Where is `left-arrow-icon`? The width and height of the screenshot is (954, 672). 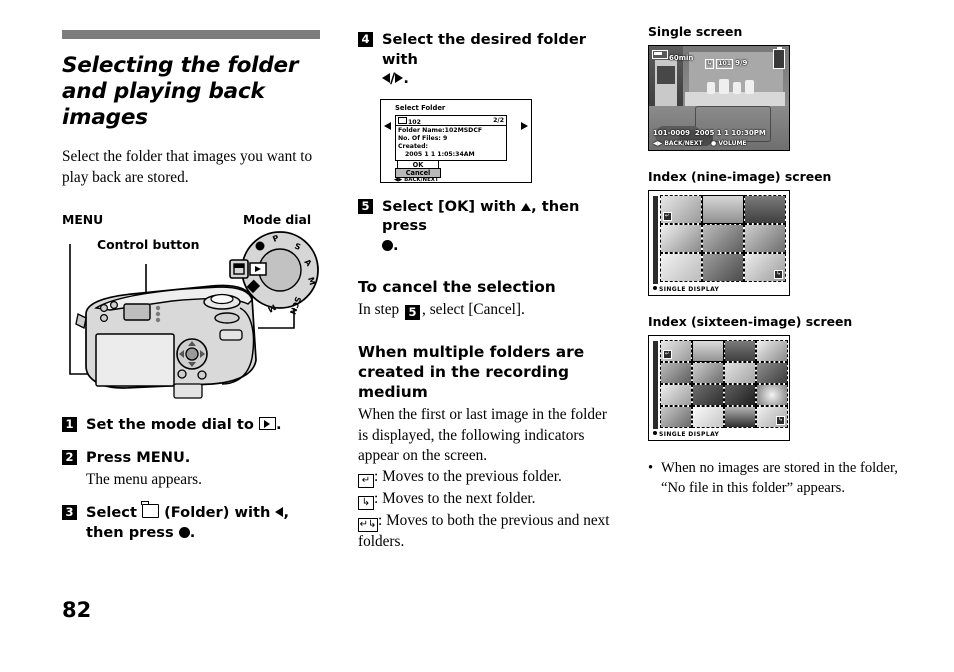 left-arrow-icon is located at coordinates (386, 78).